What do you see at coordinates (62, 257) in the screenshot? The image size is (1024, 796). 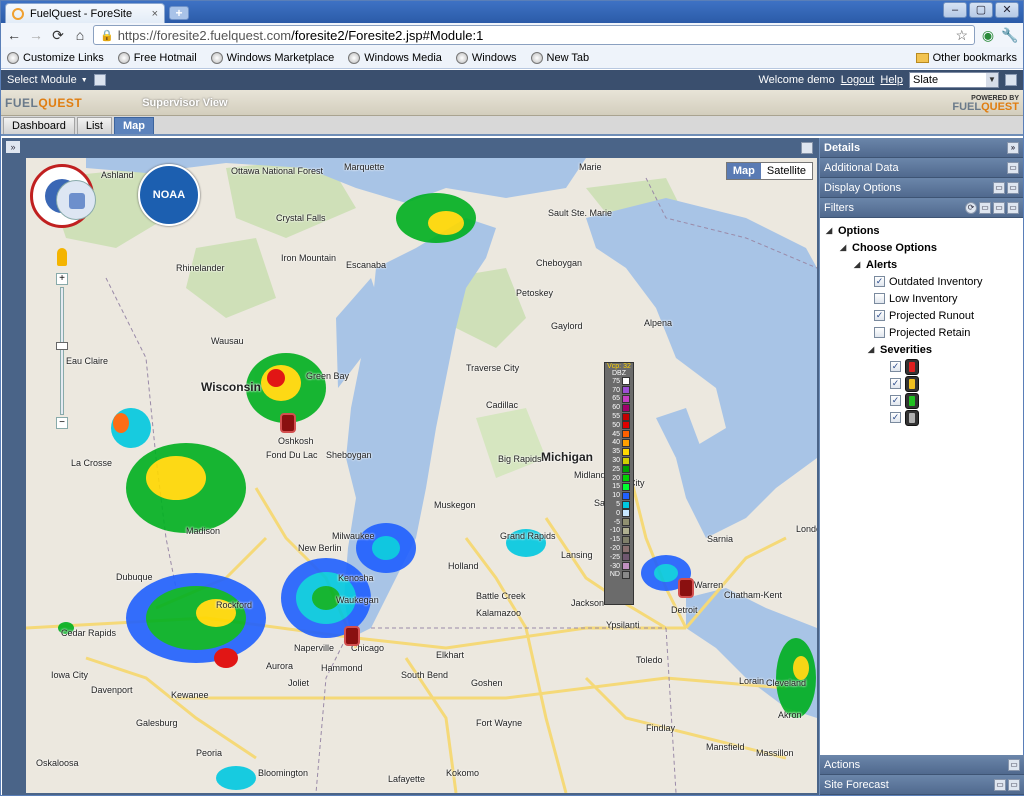 I see `street-view-pegman-icon` at bounding box center [62, 257].